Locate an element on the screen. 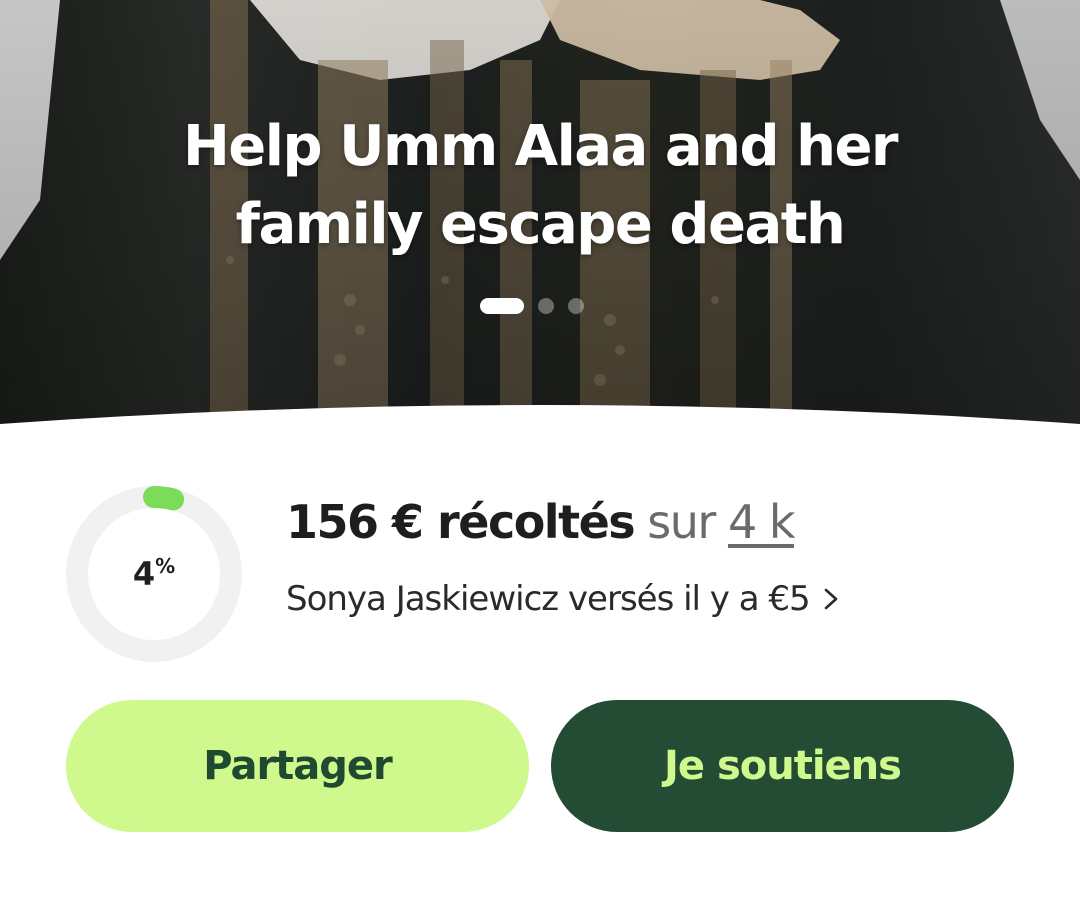 The width and height of the screenshot is (1080, 897). support-button: Je soutiens is located at coordinates (782, 766).